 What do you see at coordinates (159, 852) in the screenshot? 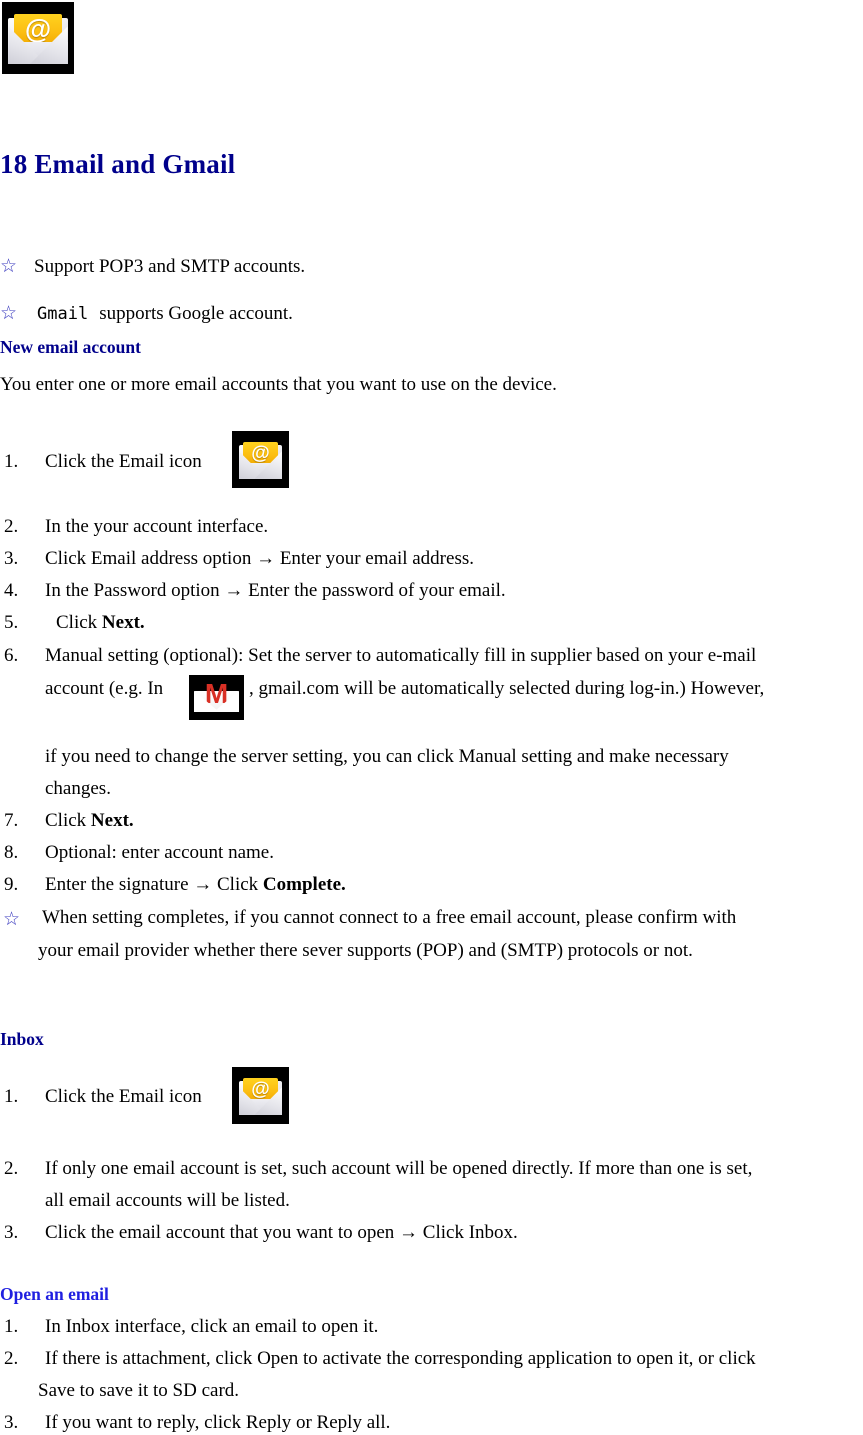
I see `list-item-label: Optional: enter account name.` at bounding box center [159, 852].